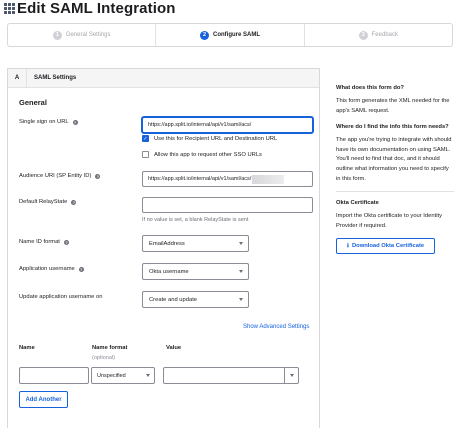 Image resolution: width=460 pixels, height=428 pixels. What do you see at coordinates (370, 88) in the screenshot?
I see `sidebar-question-1: What does this form do?` at bounding box center [370, 88].